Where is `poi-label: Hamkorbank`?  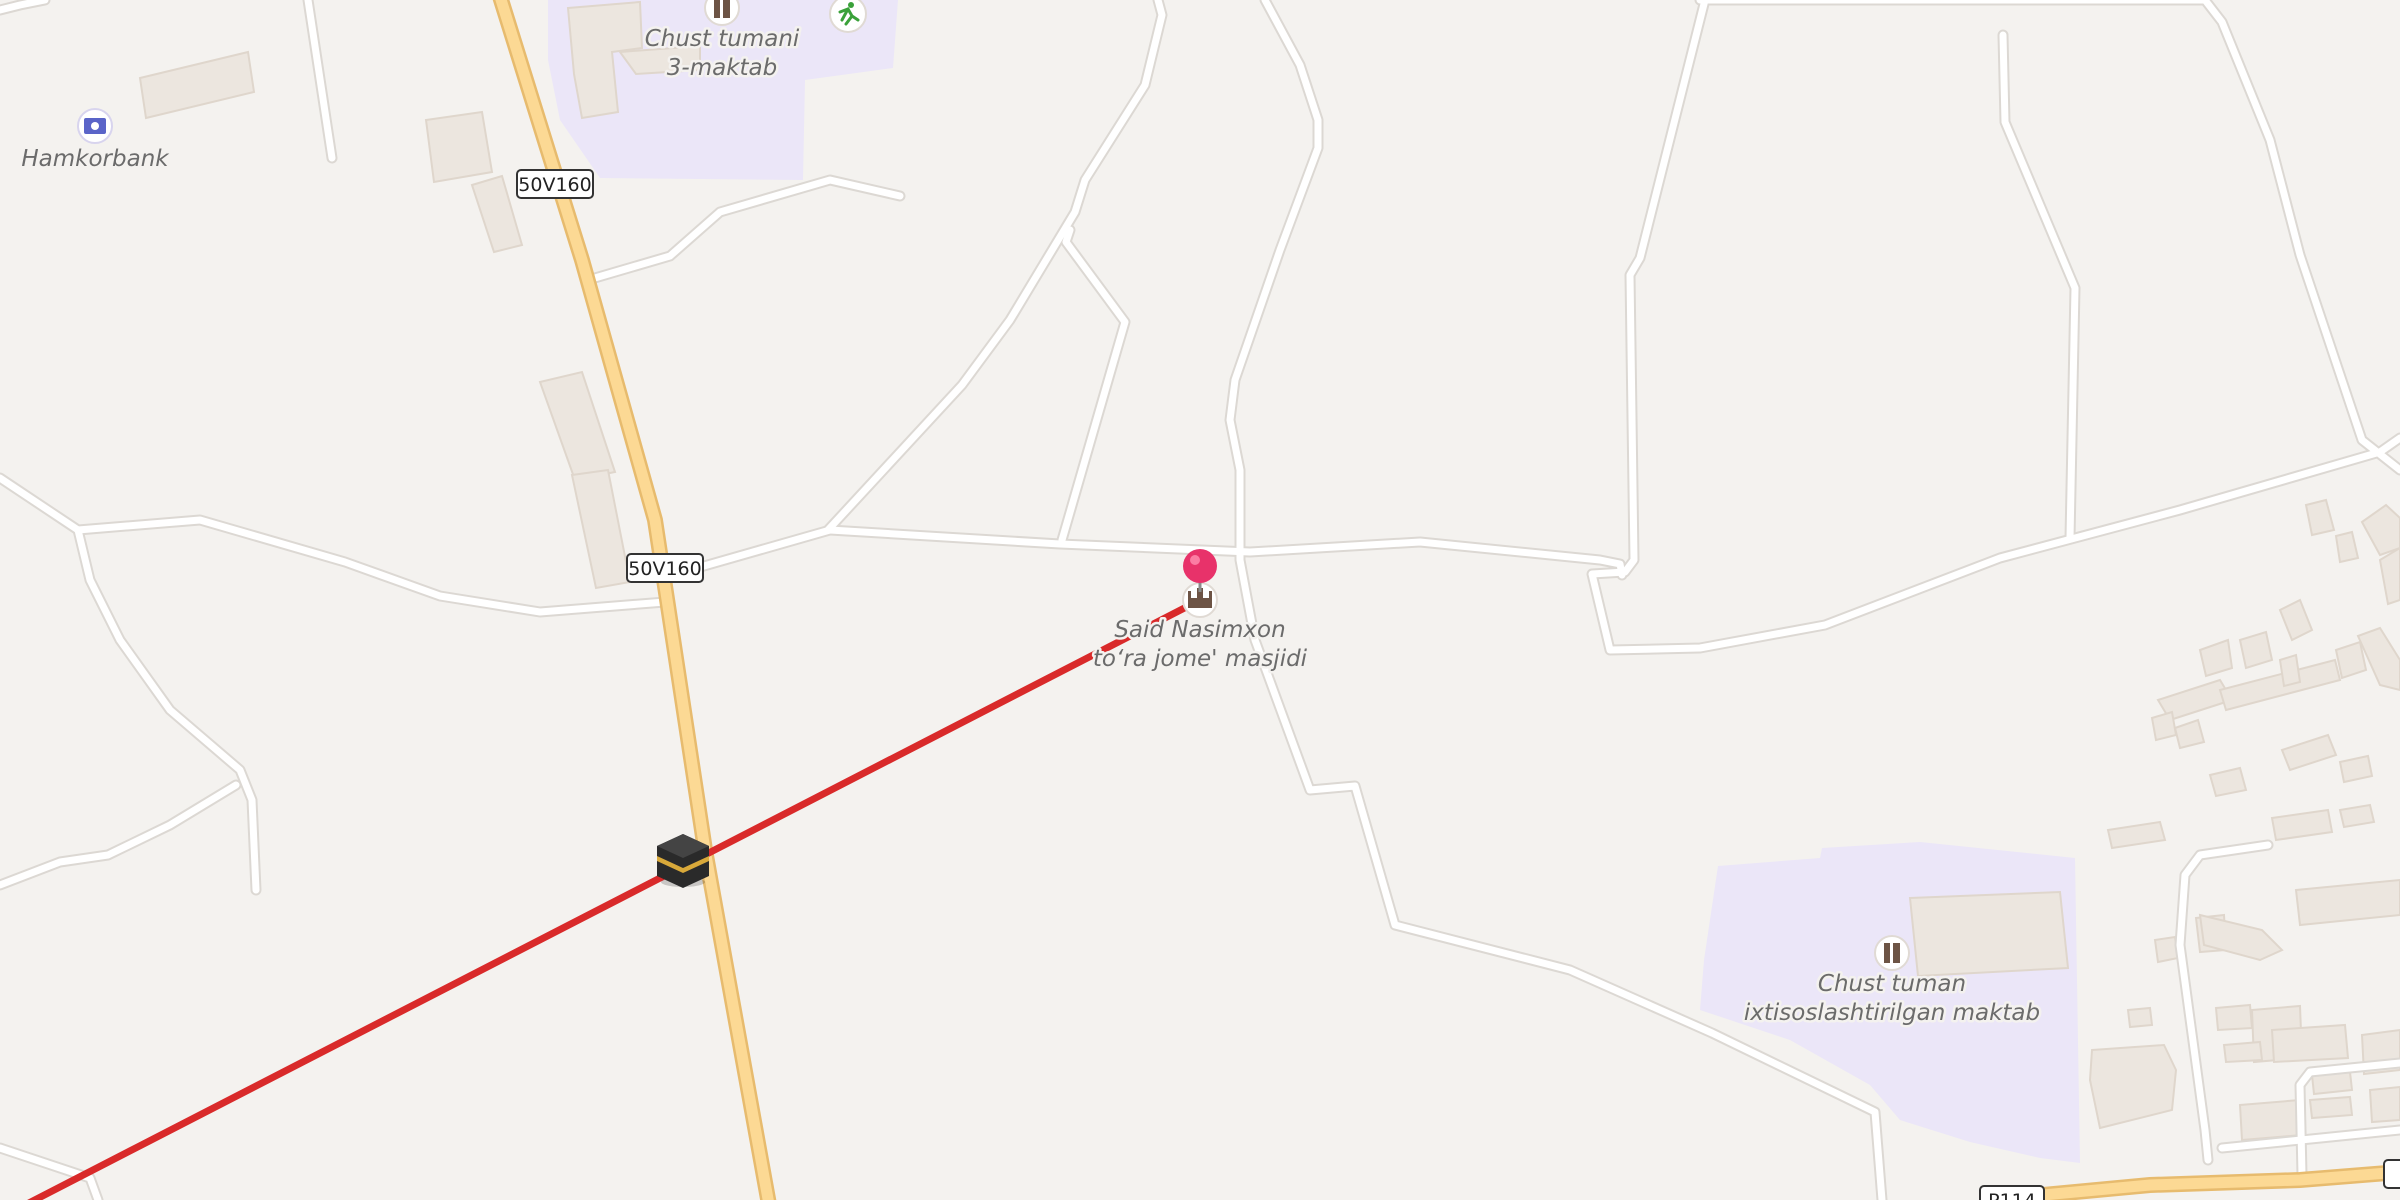
poi-label: Hamkorbank is located at coordinates (95, 159).